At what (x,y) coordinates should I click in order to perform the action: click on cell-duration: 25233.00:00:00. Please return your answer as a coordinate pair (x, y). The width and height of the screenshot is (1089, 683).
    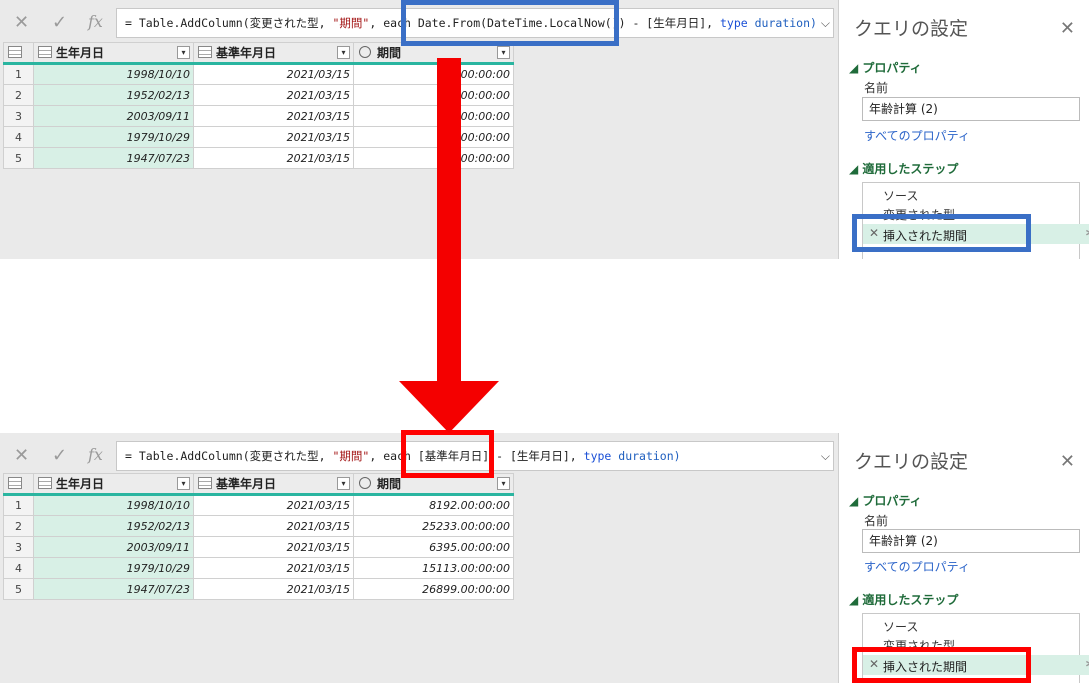
    Looking at the image, I should click on (433, 526).